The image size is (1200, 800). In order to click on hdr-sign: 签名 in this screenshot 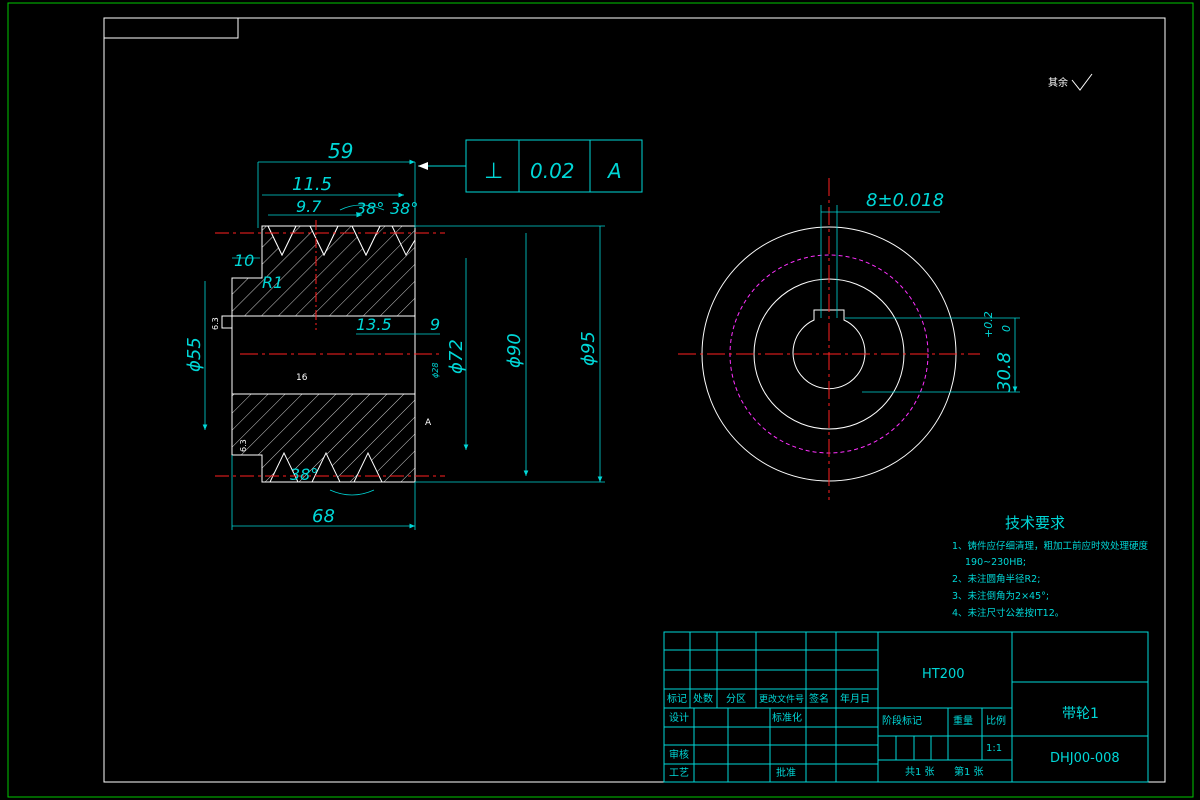, I will do `click(819, 698)`.